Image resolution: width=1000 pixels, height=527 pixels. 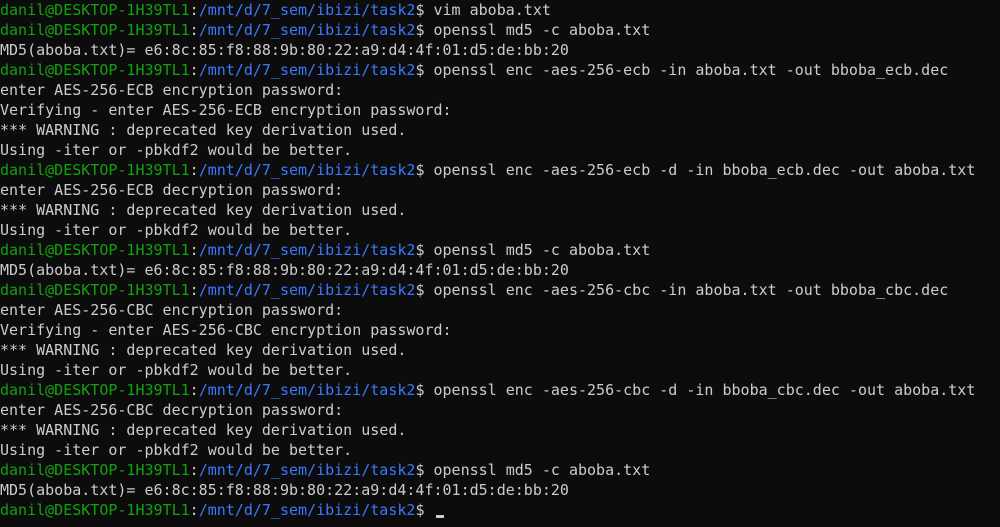 What do you see at coordinates (439, 516) in the screenshot?
I see `text-cursor` at bounding box center [439, 516].